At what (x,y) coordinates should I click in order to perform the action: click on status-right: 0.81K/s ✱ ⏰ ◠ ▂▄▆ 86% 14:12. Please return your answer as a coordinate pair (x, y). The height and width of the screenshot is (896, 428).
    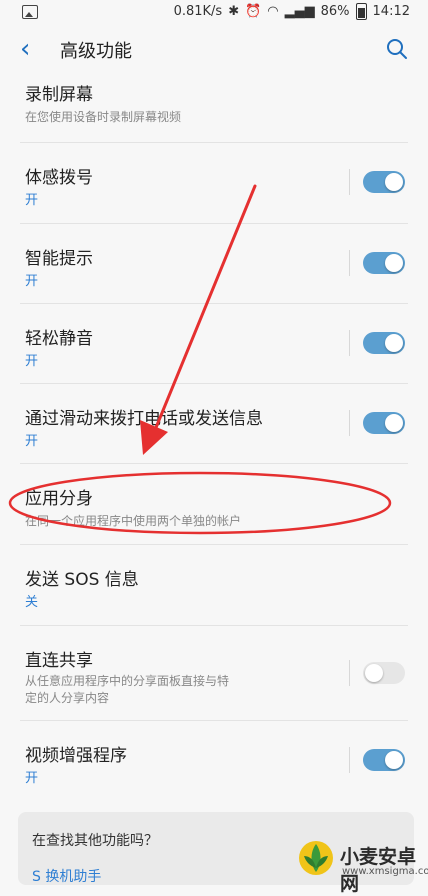
    Looking at the image, I should click on (292, 11).